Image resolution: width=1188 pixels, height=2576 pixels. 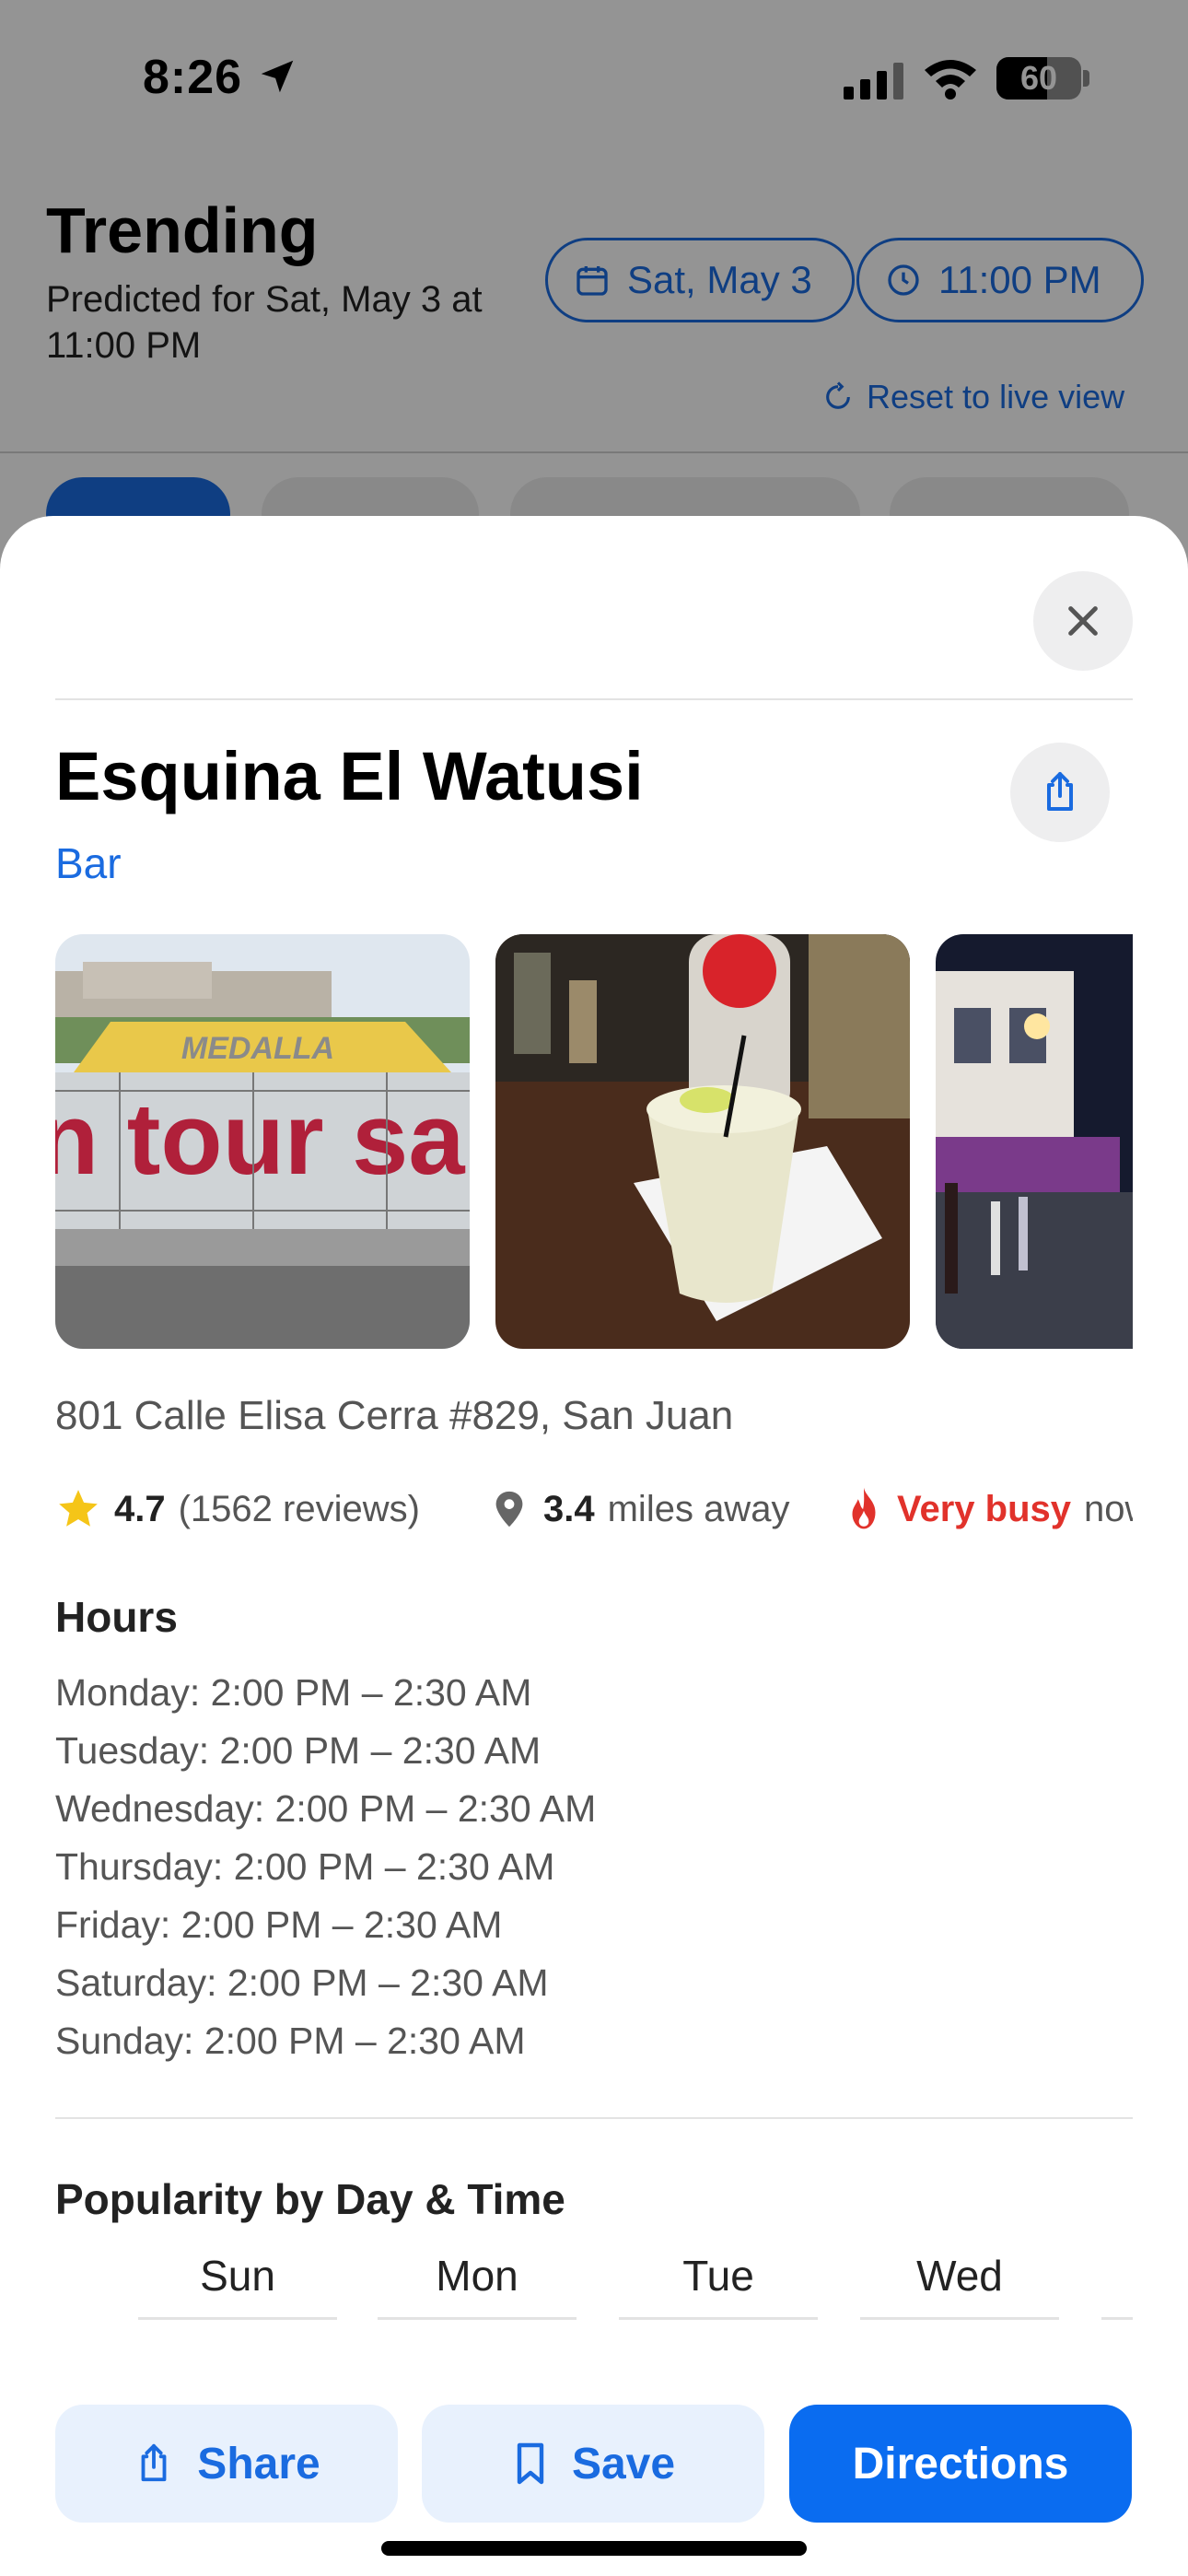 I want to click on hours-row-friday: Friday: 2:00 PM – 2:30 AM, so click(x=279, y=1924).